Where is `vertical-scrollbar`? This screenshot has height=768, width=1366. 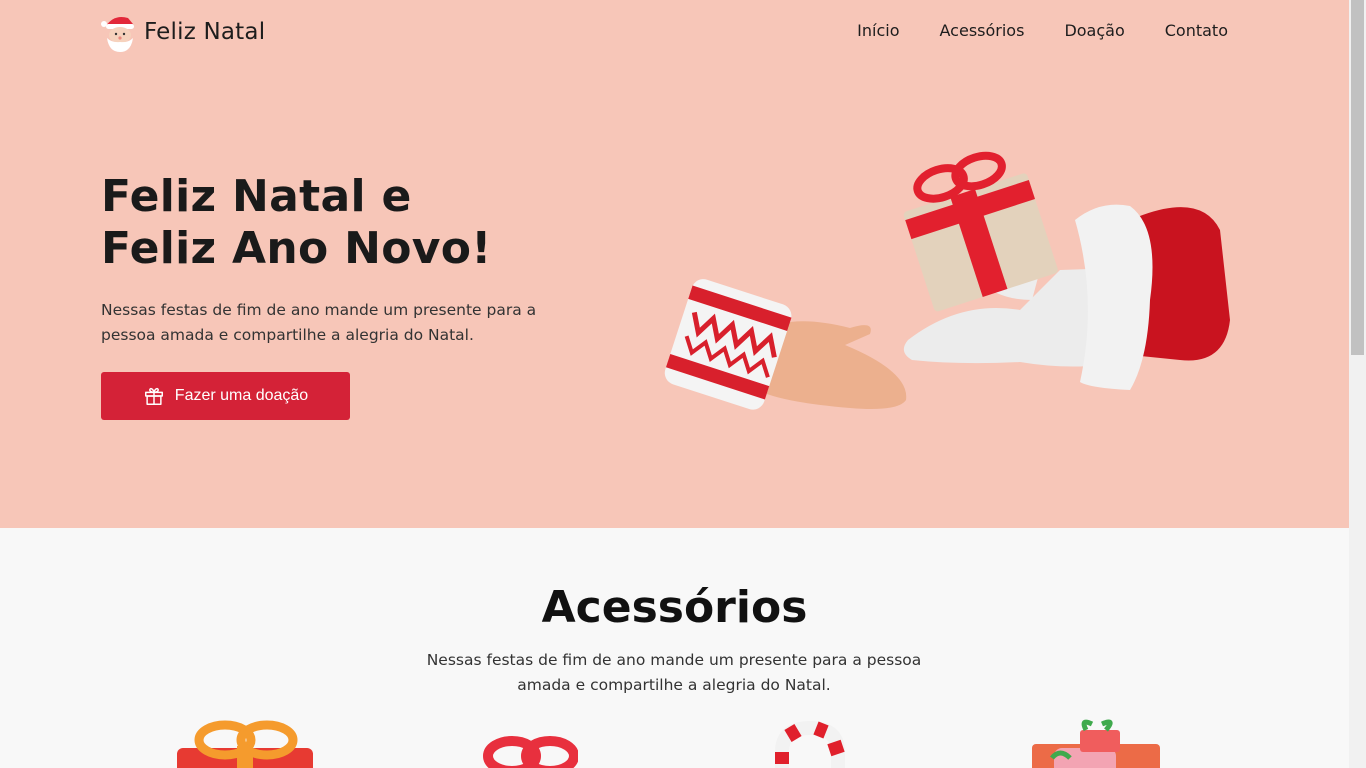 vertical-scrollbar is located at coordinates (1357, 384).